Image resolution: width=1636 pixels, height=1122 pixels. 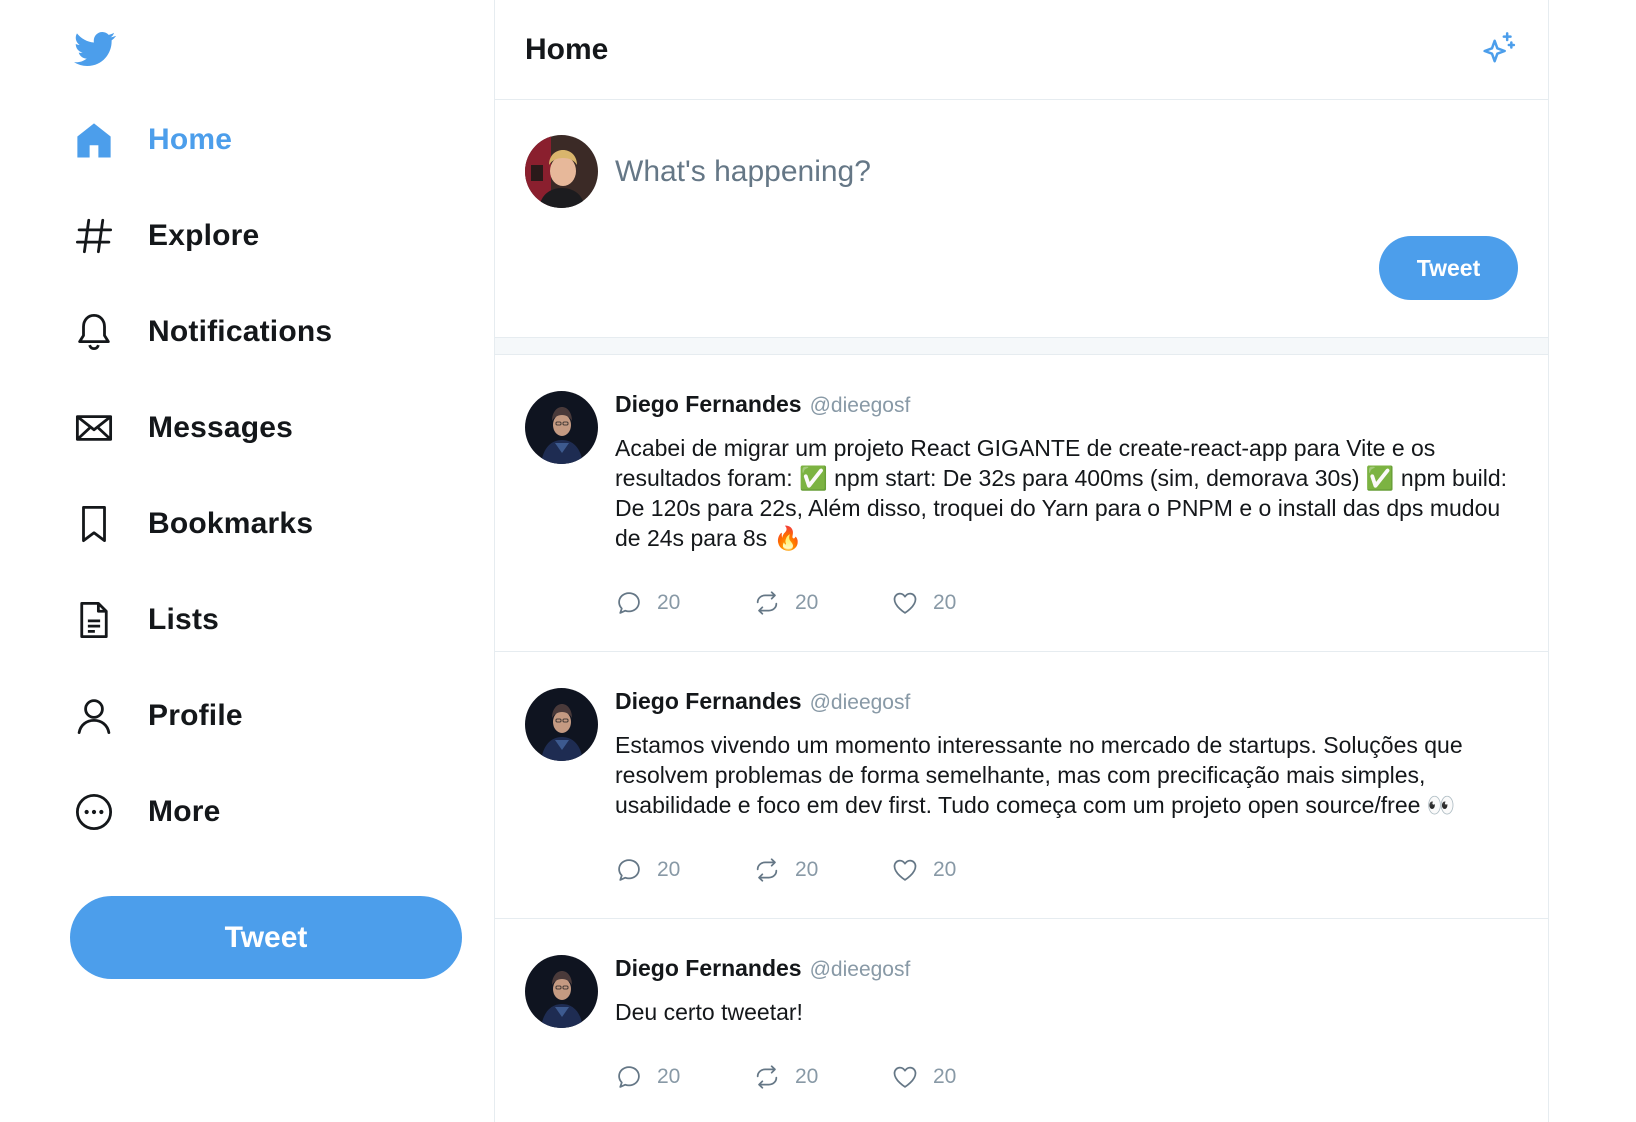 What do you see at coordinates (184, 811) in the screenshot?
I see `nav-label-more: More` at bounding box center [184, 811].